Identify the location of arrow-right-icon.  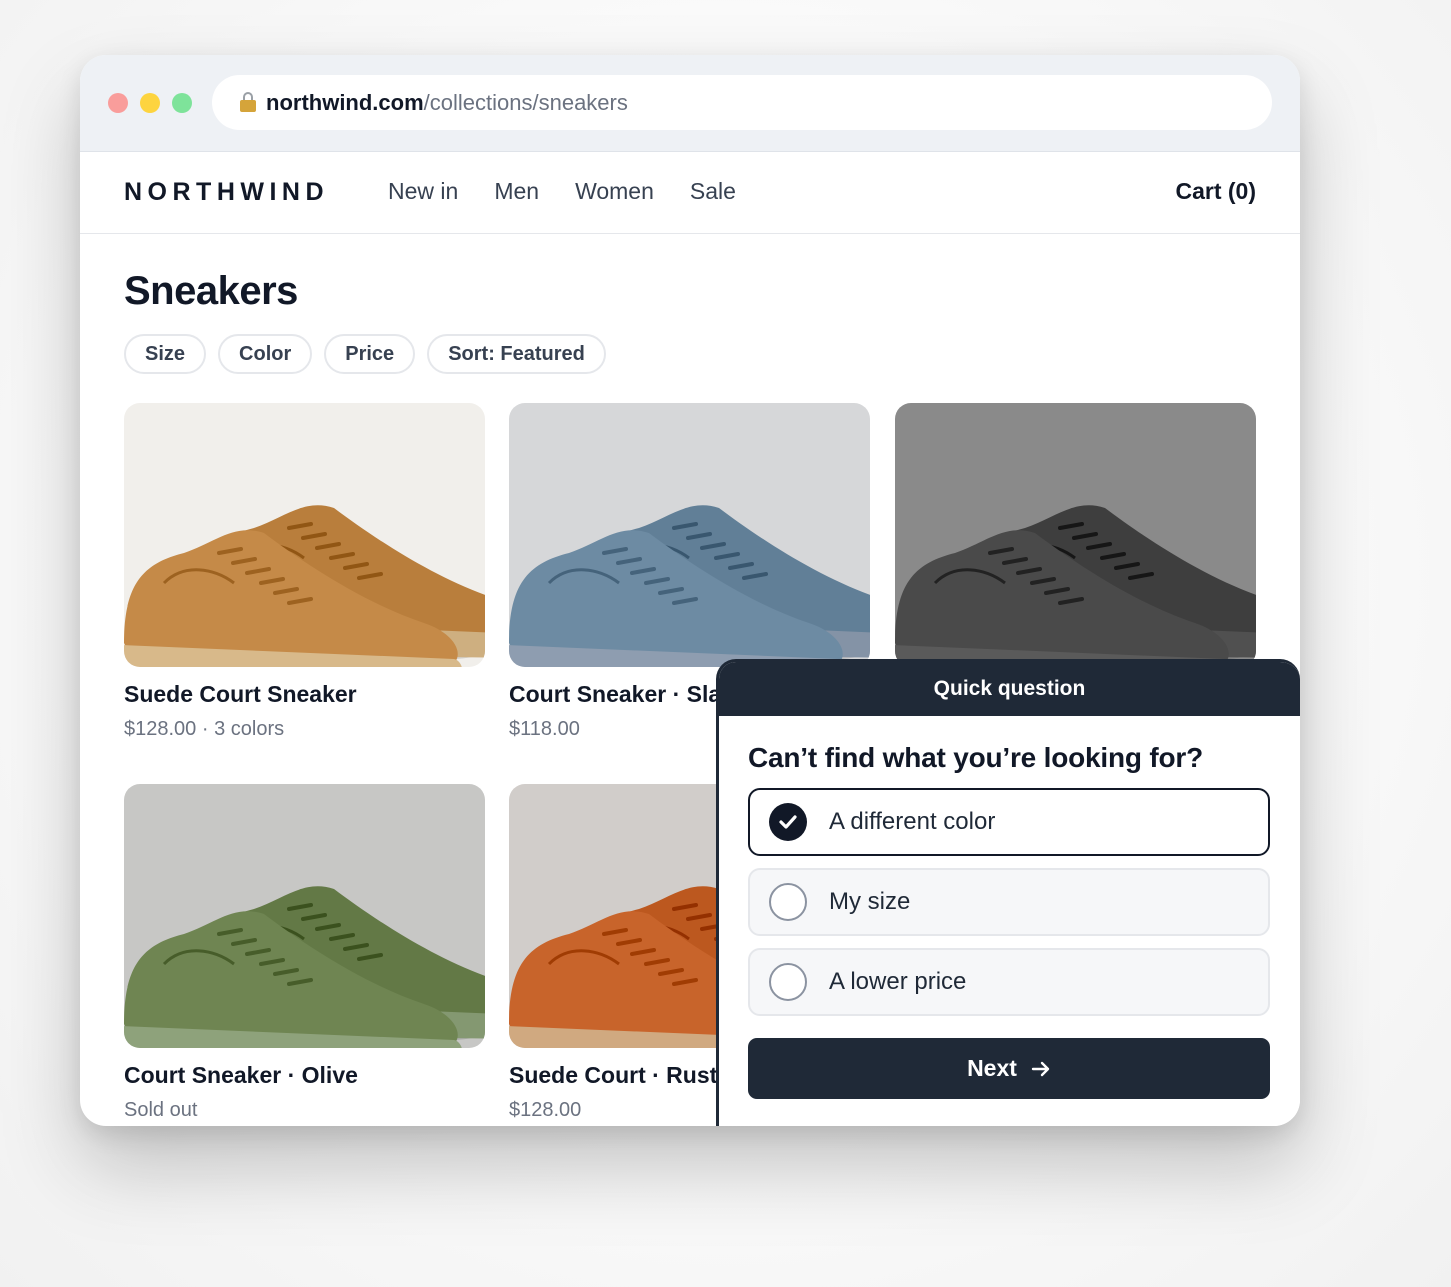
(1040, 1068).